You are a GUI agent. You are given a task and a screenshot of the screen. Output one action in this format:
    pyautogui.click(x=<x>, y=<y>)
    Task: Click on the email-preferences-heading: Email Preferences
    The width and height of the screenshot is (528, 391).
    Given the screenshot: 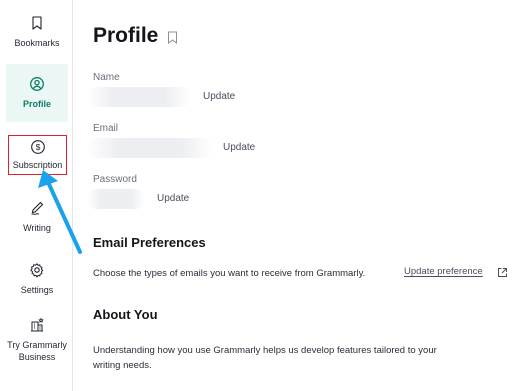 What is the action you would take?
    pyautogui.click(x=149, y=242)
    